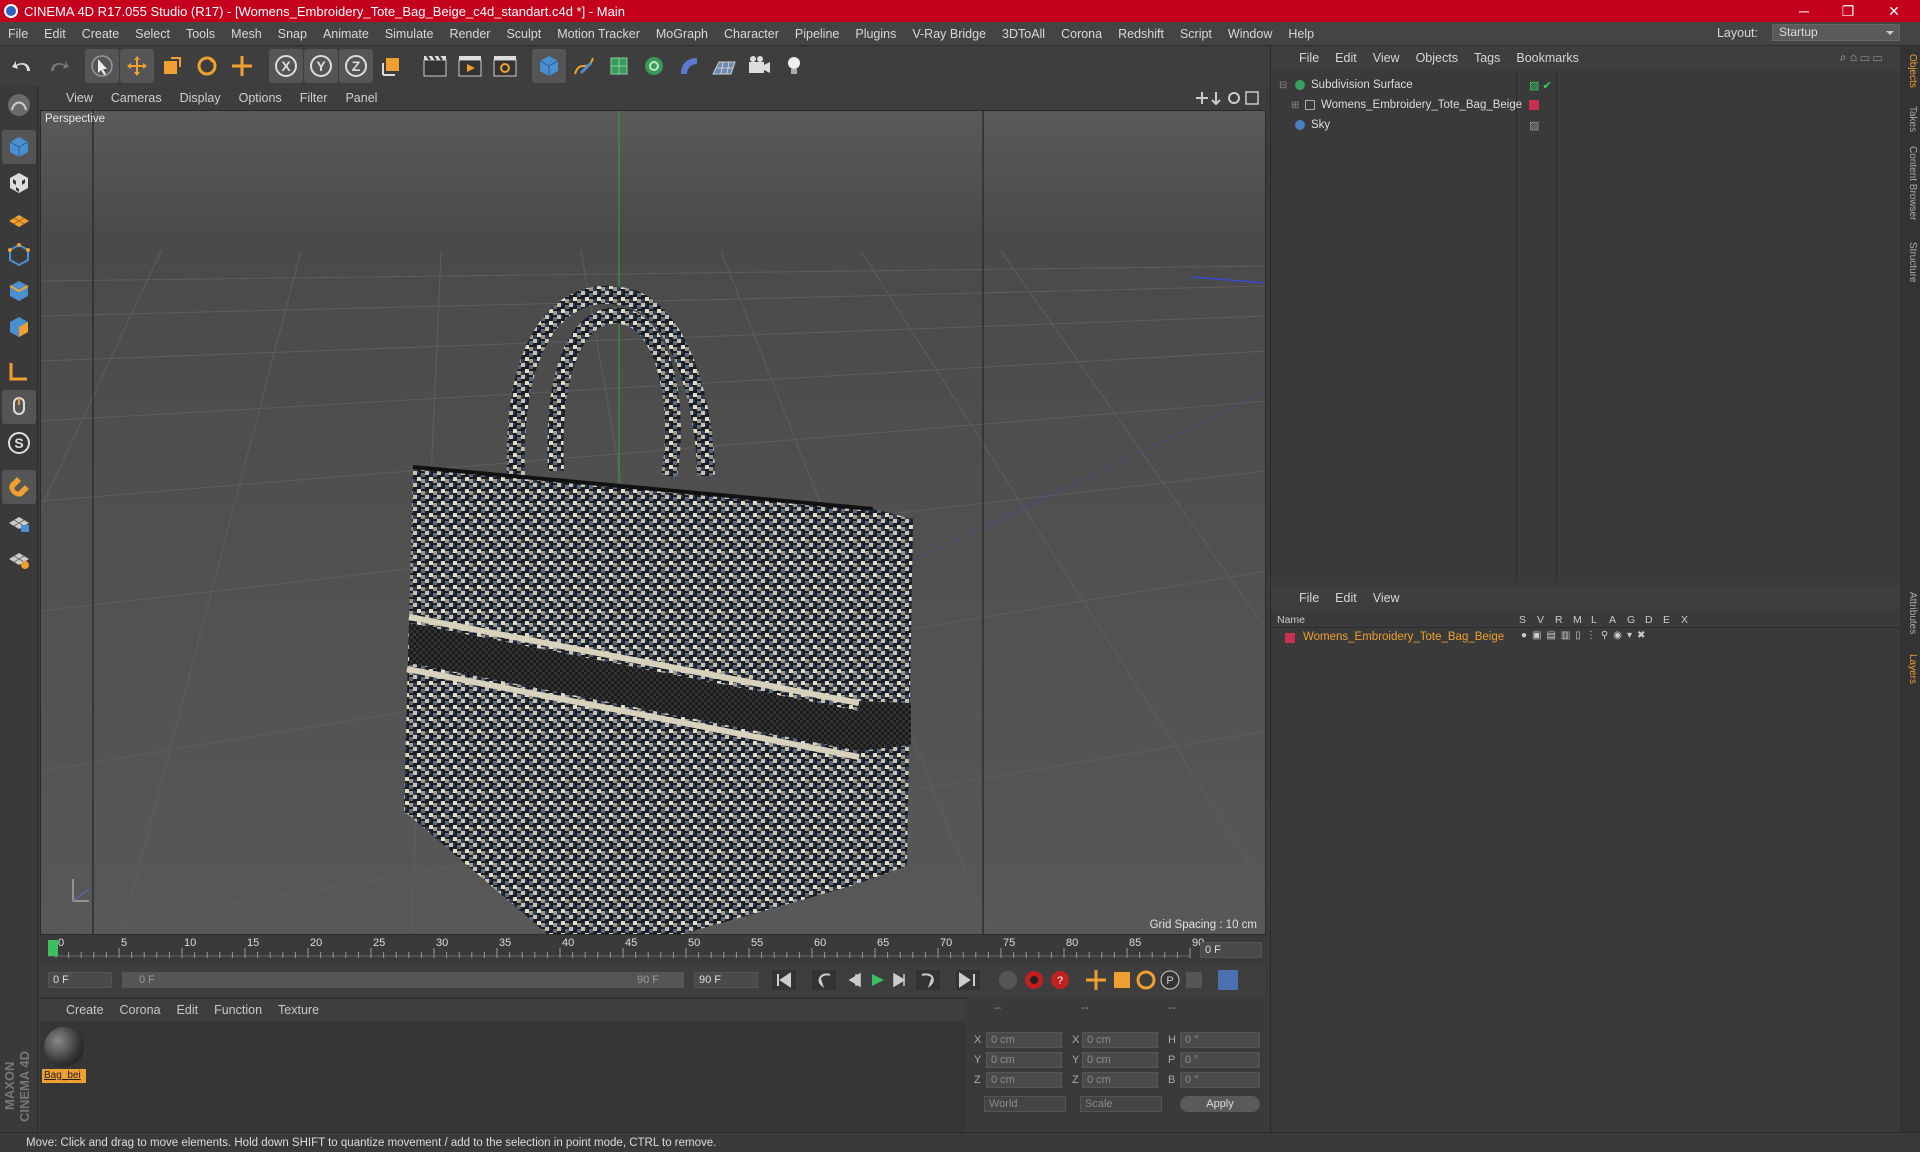  What do you see at coordinates (1081, 34) in the screenshot?
I see `menu-corona: Corona` at bounding box center [1081, 34].